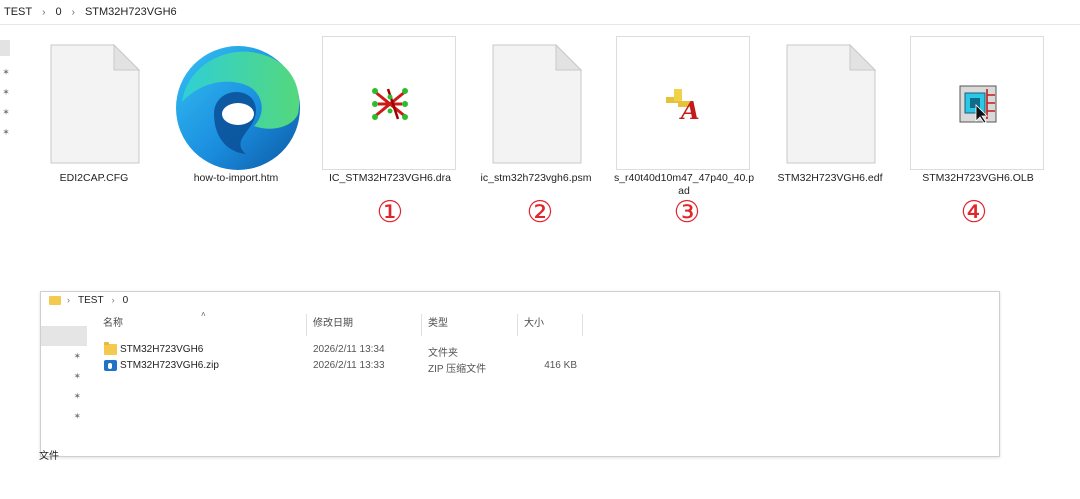 Image resolution: width=1080 pixels, height=499 pixels. Describe the element at coordinates (390, 178) in the screenshot. I see `file-name: IC_STM32H723VGH6.dra` at that location.